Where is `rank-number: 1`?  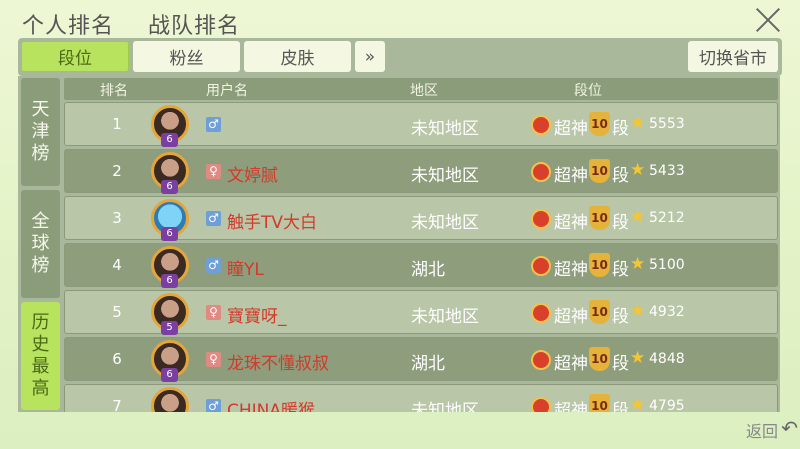
rank-number: 1 is located at coordinates (117, 124).